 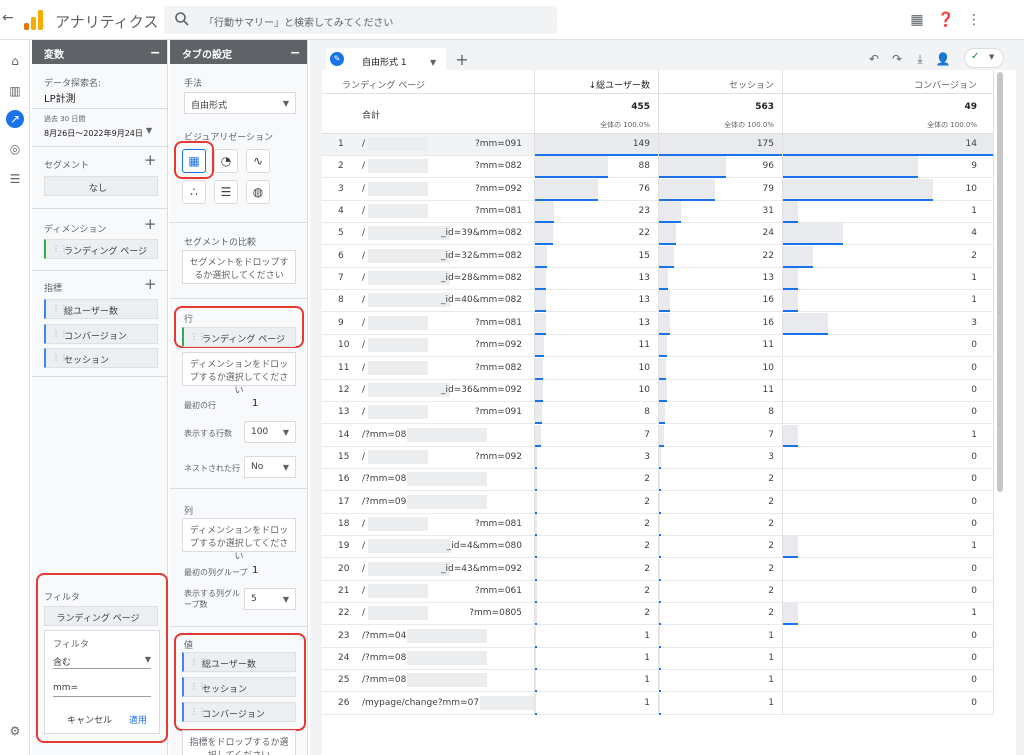 What do you see at coordinates (920, 59) in the screenshot?
I see `download-icon: ⤓` at bounding box center [920, 59].